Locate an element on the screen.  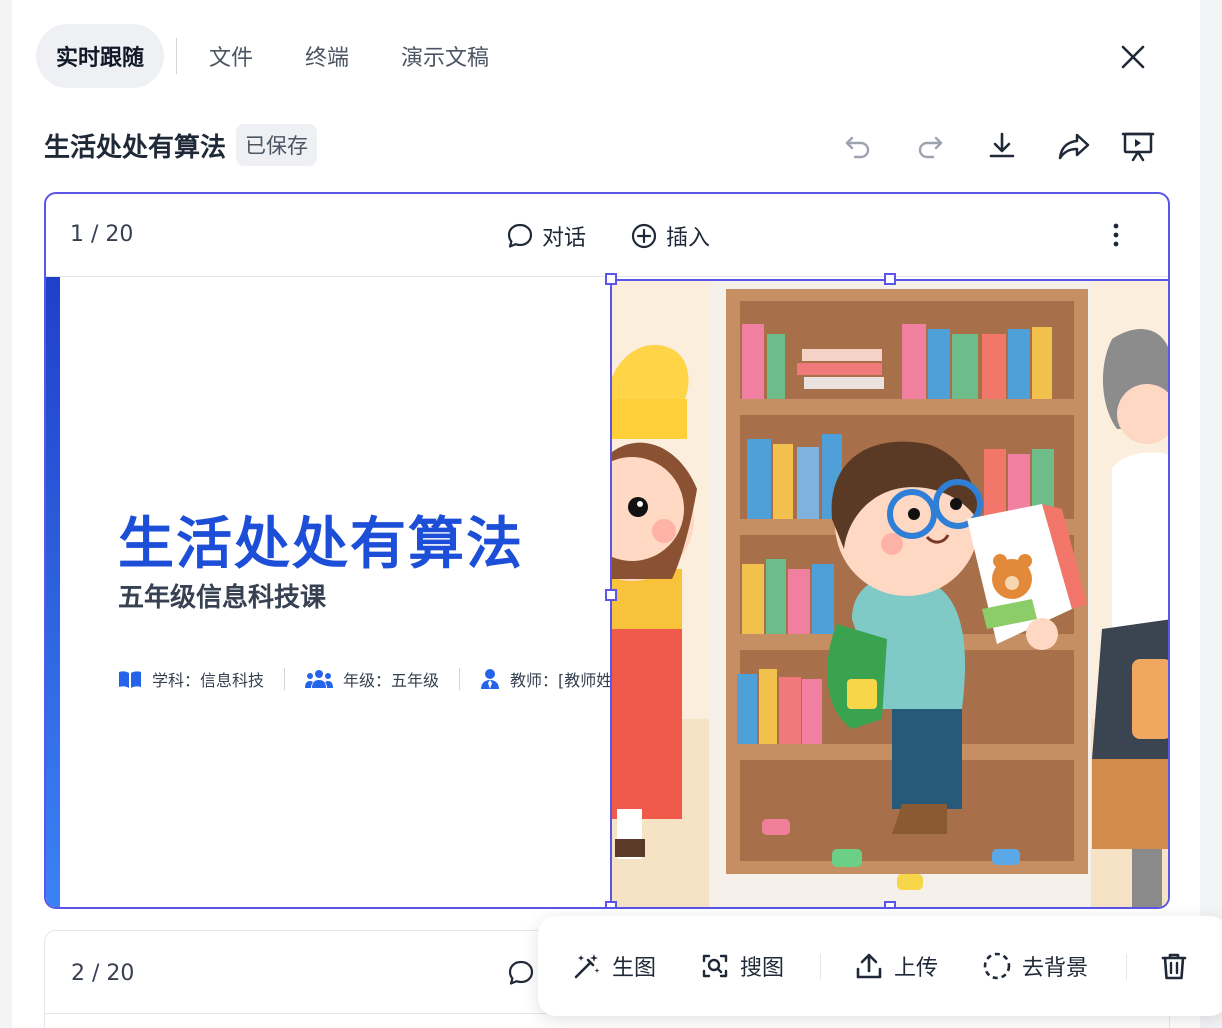
tab-presentation: 演示文稿 is located at coordinates (445, 56).